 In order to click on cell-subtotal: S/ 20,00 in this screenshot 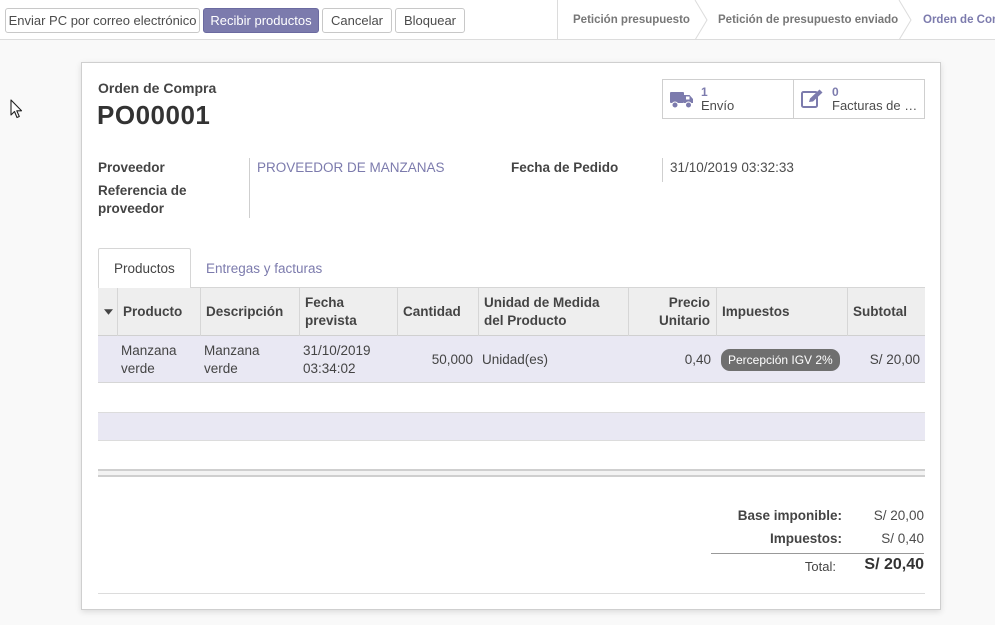, I will do `click(894, 359)`.